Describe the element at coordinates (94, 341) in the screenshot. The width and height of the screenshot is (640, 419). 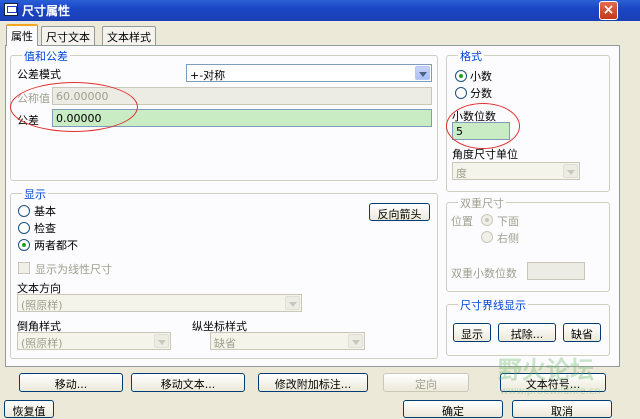
I see `chamfer-style-select: (照原样)` at that location.